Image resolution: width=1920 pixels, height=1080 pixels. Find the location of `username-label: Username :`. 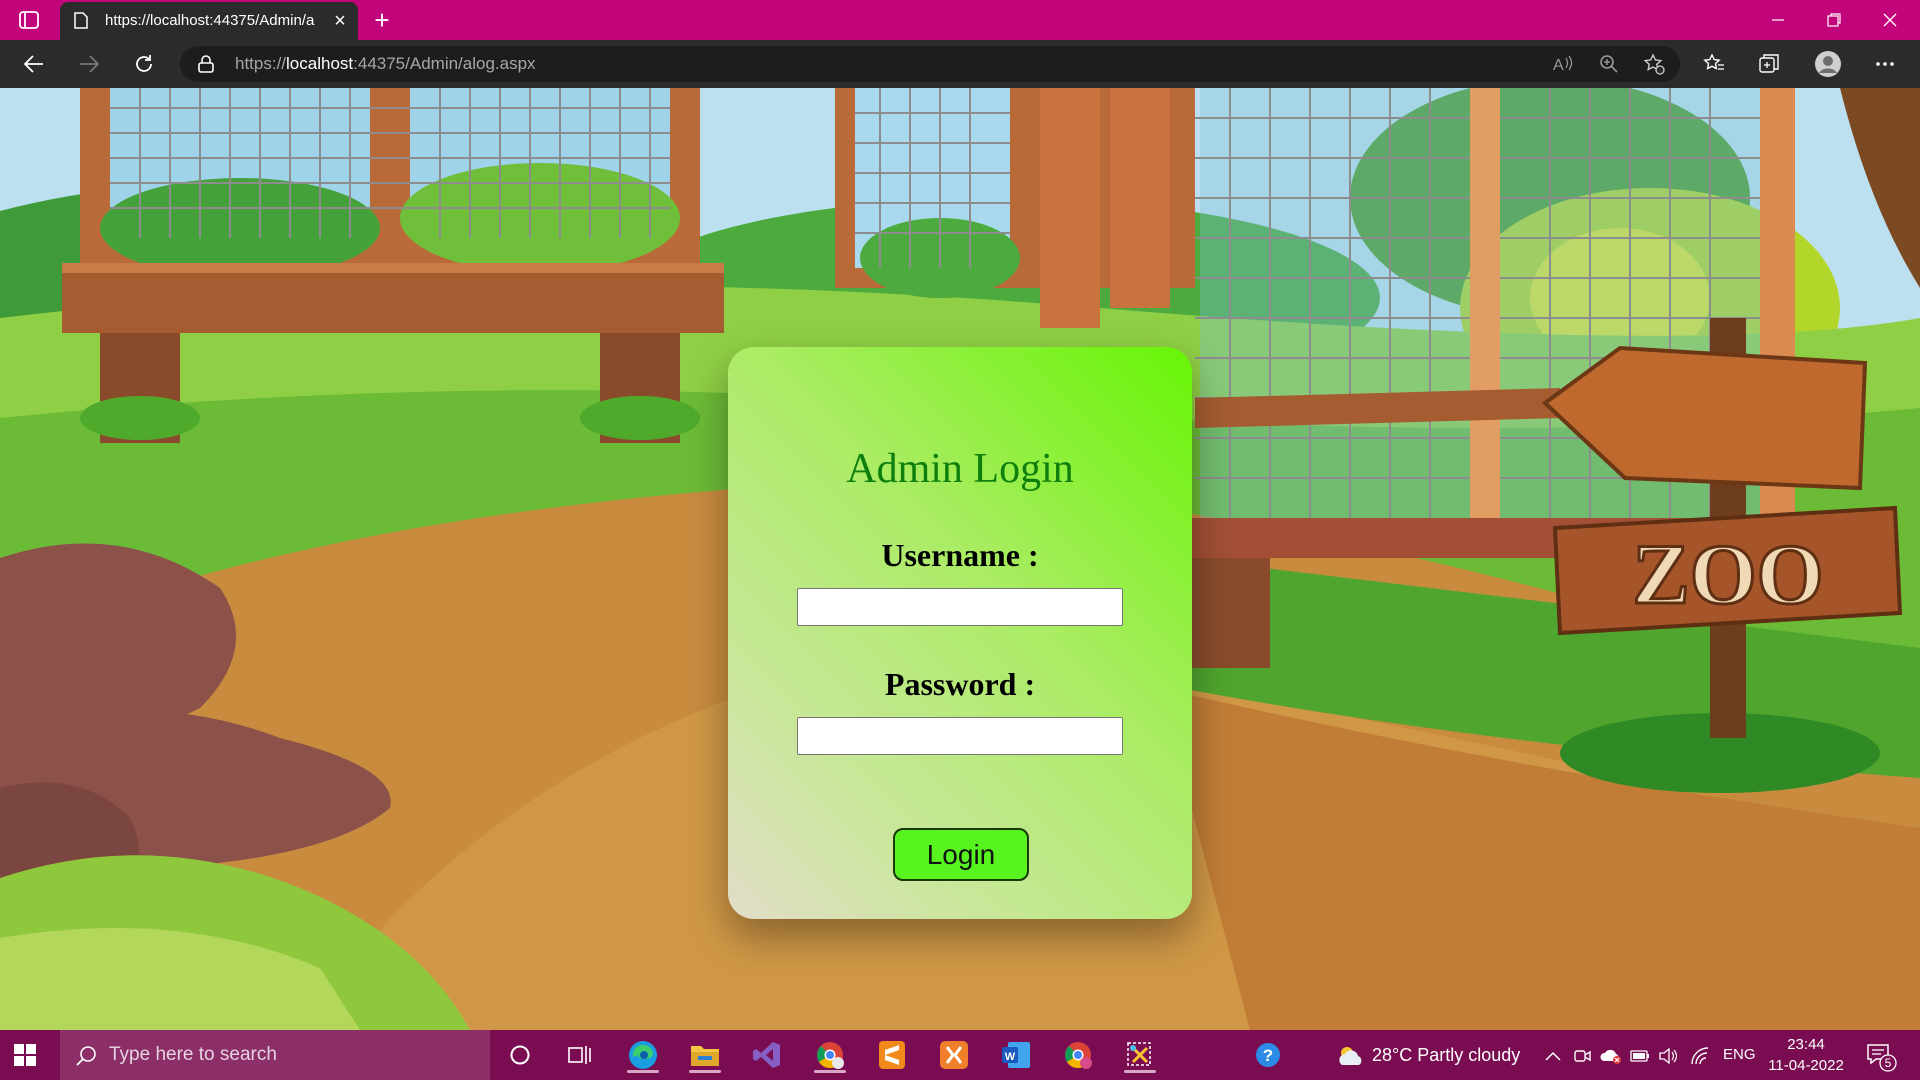

username-label: Username : is located at coordinates (960, 555).